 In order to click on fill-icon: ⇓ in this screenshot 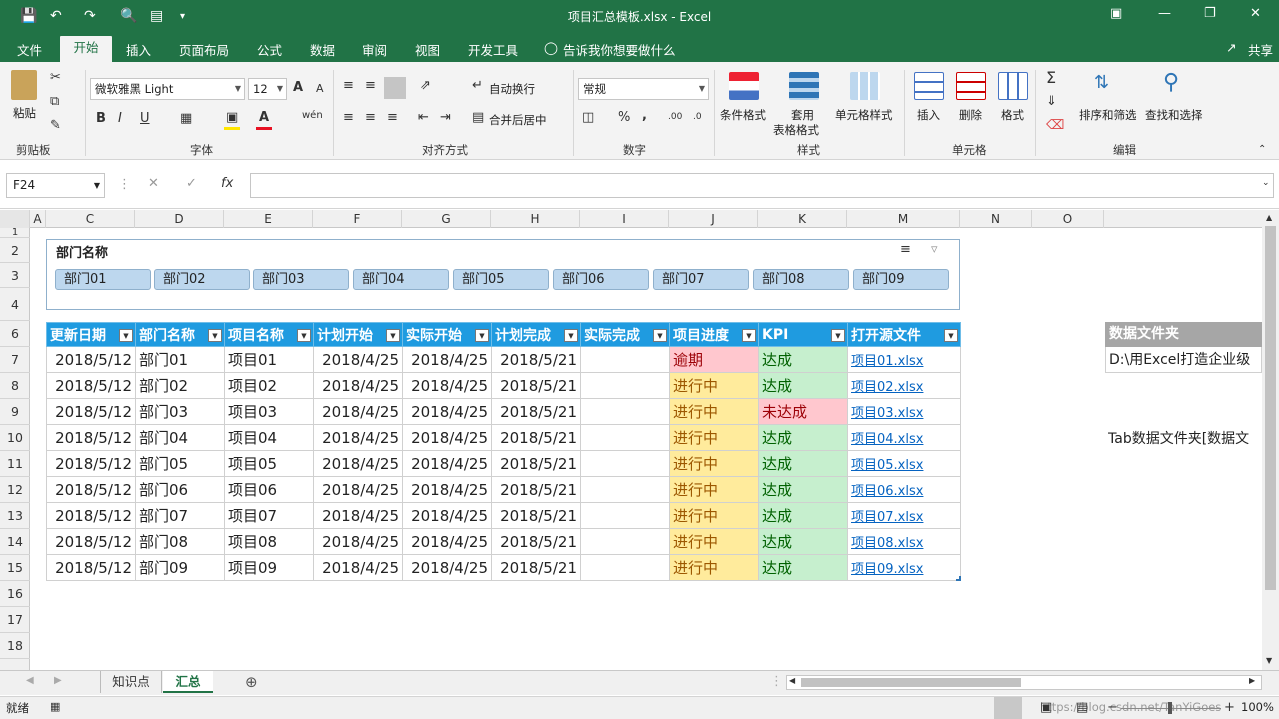, I will do `click(1051, 101)`.